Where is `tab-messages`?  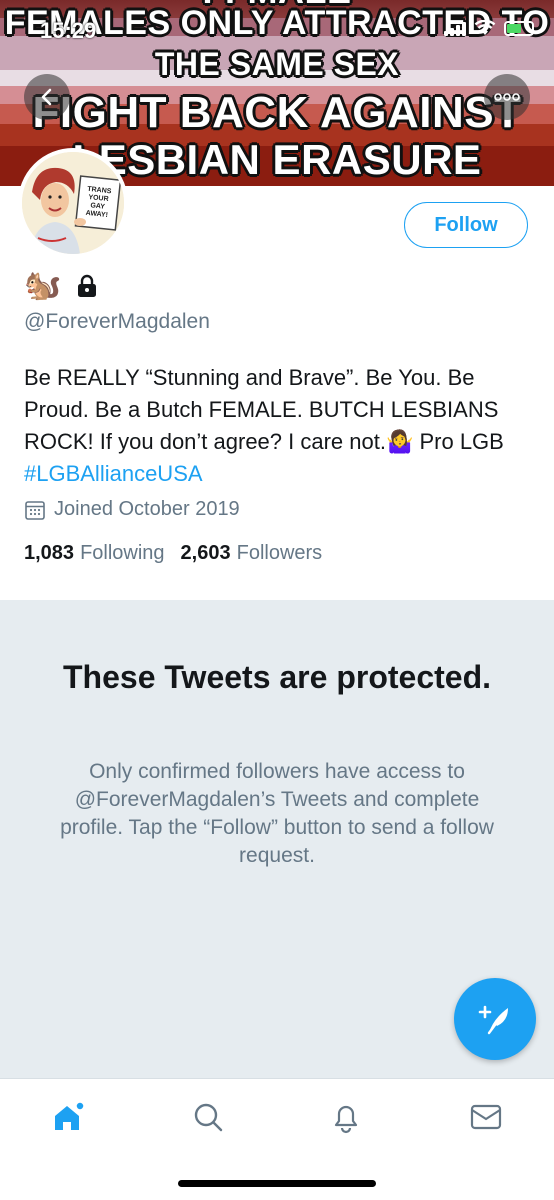 tab-messages is located at coordinates (486, 1117).